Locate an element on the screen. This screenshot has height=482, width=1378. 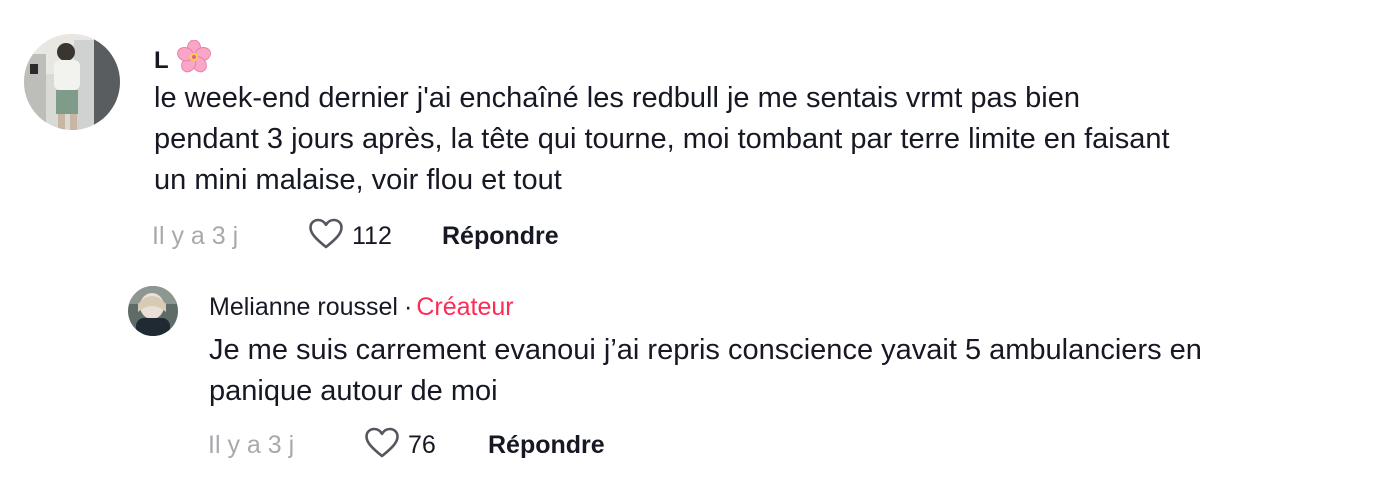
comment-text-line: un mini malaise, voir flou et tout is located at coordinates (358, 180).